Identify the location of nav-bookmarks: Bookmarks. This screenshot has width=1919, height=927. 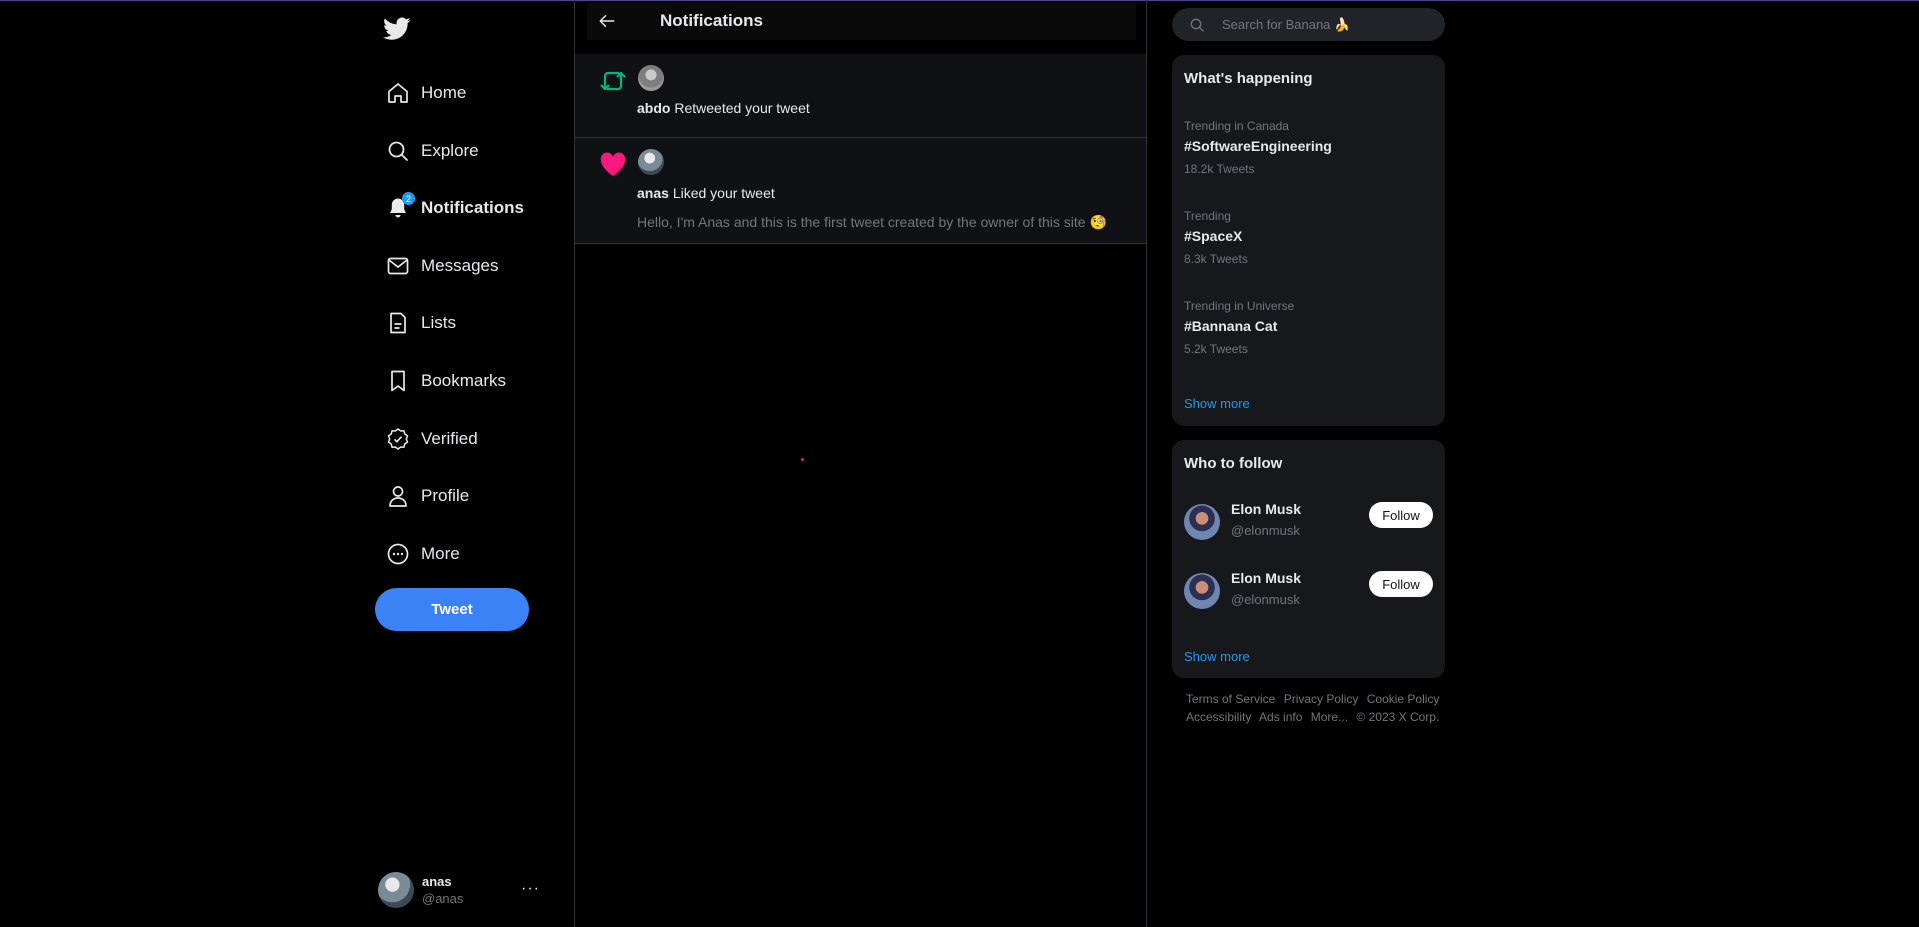
(441, 381).